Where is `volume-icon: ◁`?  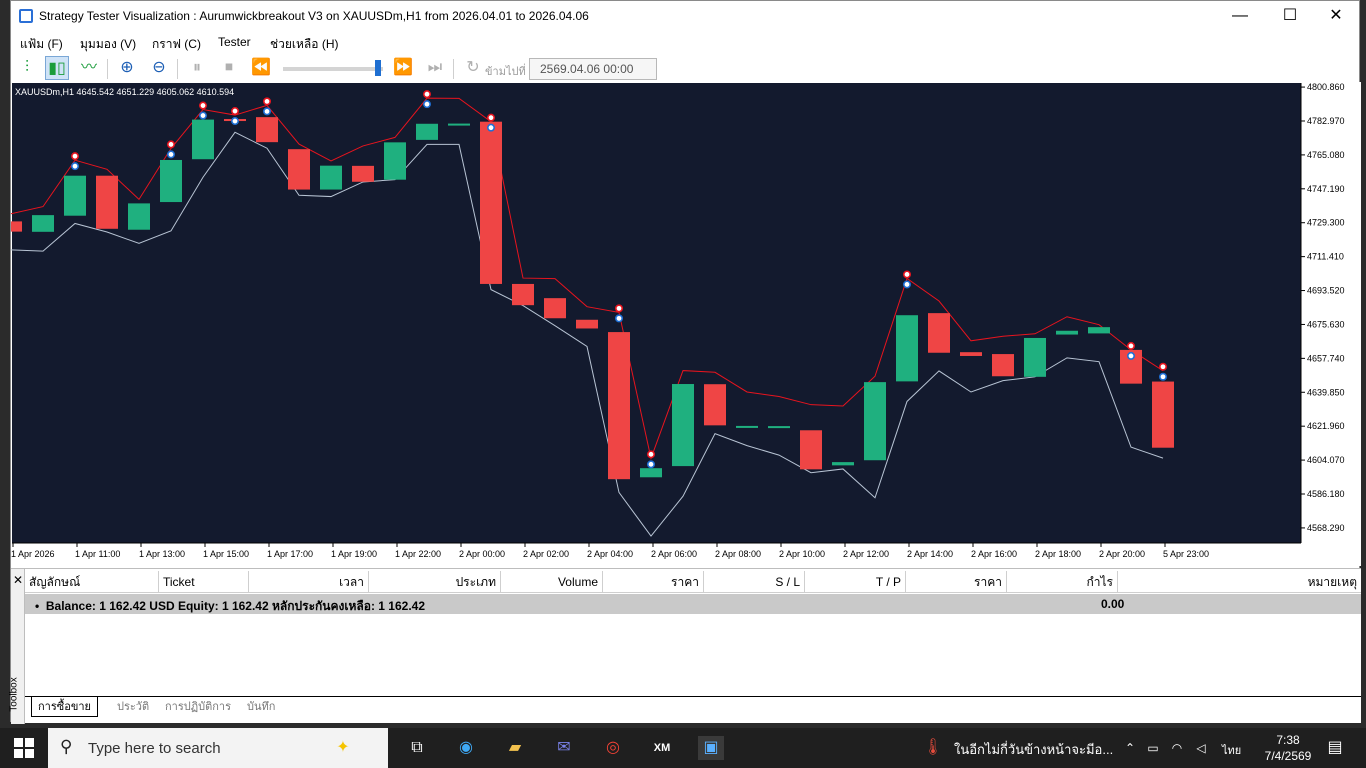
volume-icon: ◁ is located at coordinates (1201, 748).